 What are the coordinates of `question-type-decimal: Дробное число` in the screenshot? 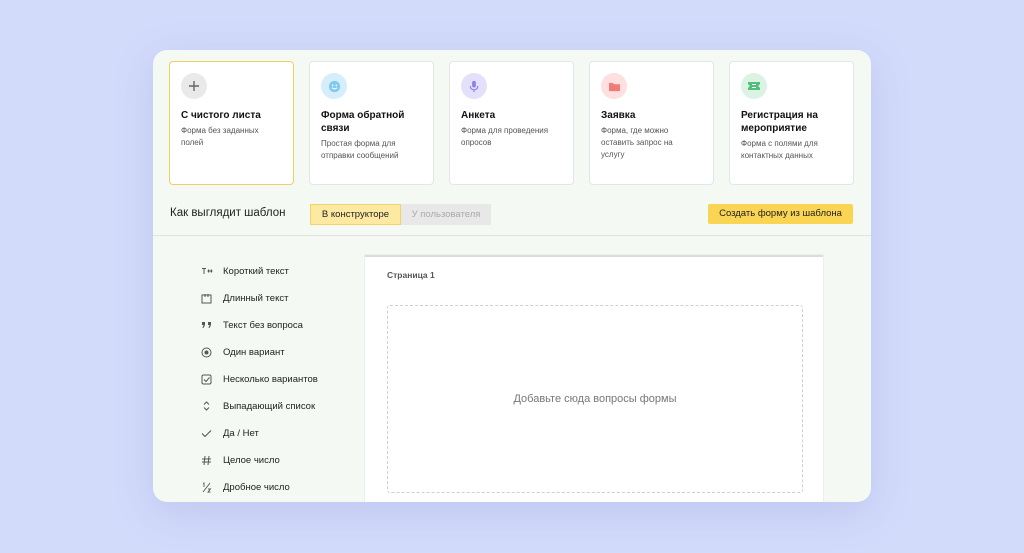 It's located at (280, 487).